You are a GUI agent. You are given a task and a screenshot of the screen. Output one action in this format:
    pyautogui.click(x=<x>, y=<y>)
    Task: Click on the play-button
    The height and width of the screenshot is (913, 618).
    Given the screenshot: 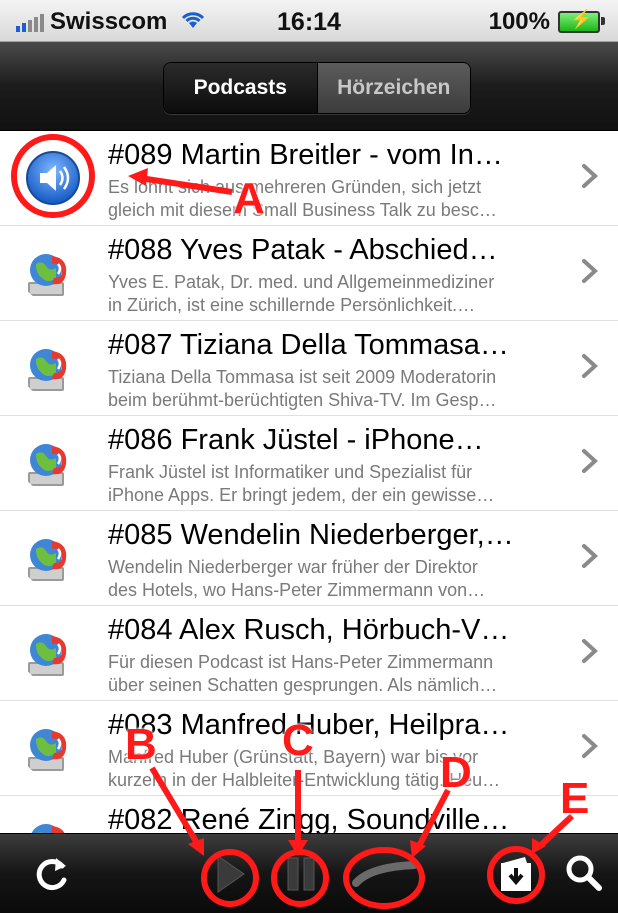 What is the action you would take?
    pyautogui.click(x=230, y=874)
    